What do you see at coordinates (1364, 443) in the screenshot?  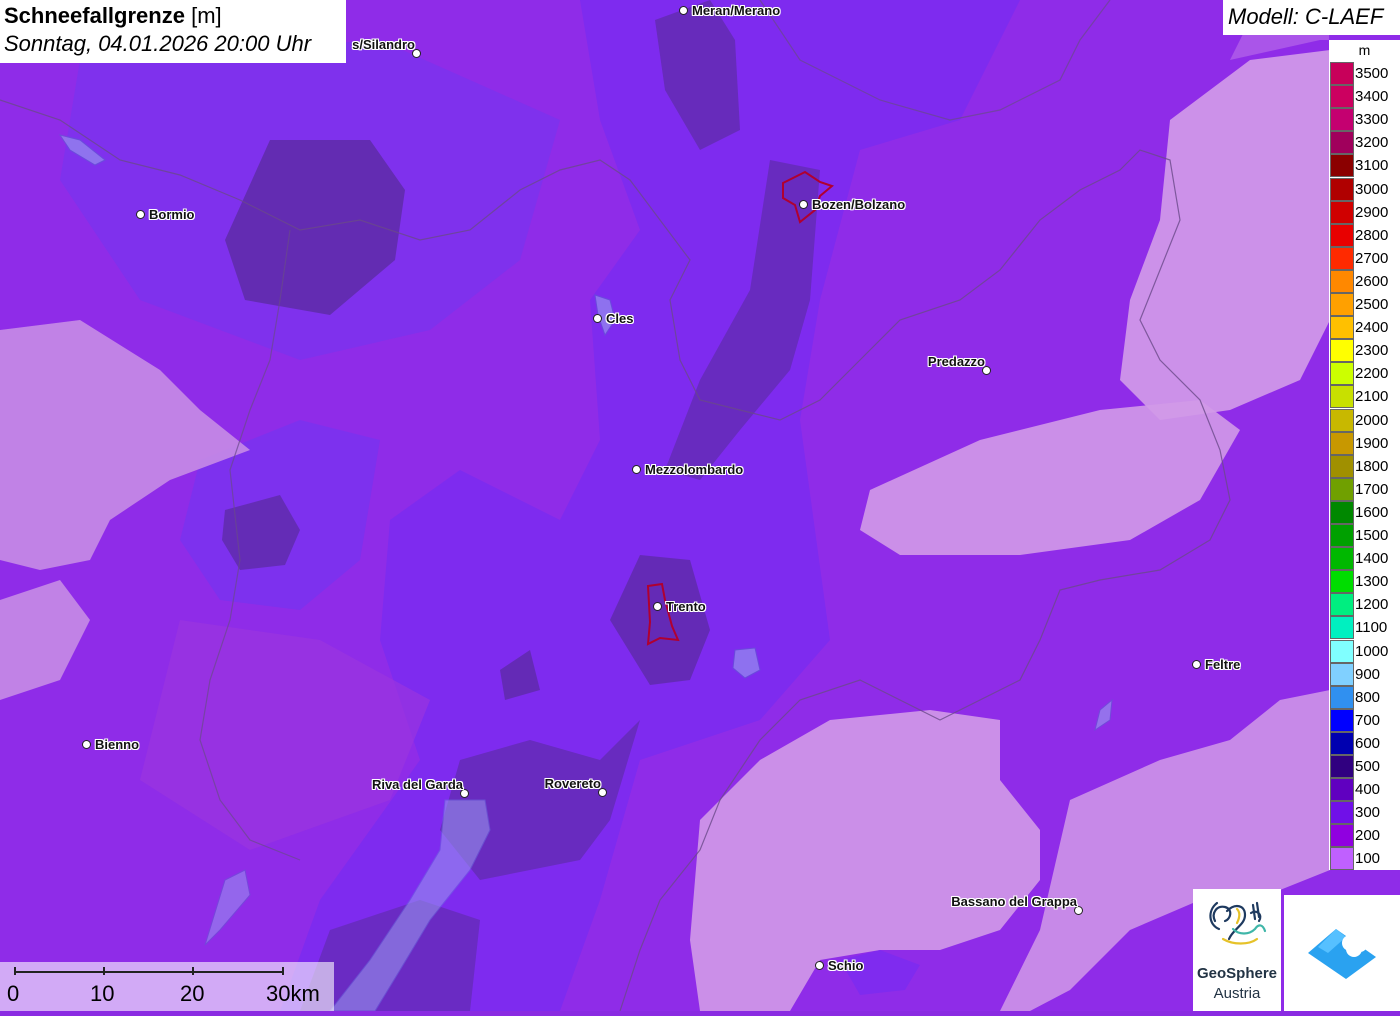 I see `legend-item: 1900` at bounding box center [1364, 443].